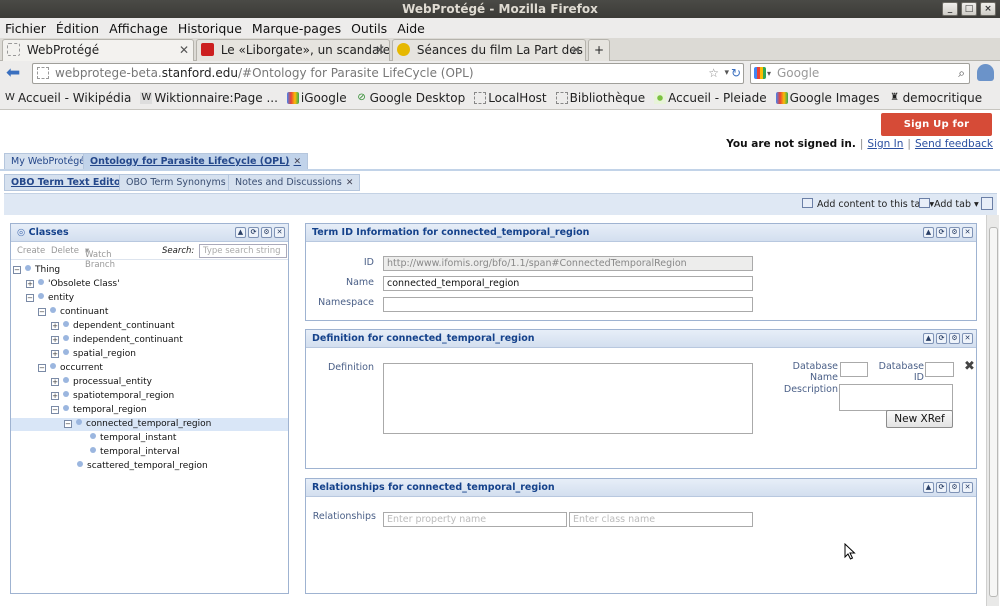 The width and height of the screenshot is (1000, 606). Describe the element at coordinates (73, 284) in the screenshot. I see `tree-node-obsolete-class: + 'Obsolete Class'` at that location.